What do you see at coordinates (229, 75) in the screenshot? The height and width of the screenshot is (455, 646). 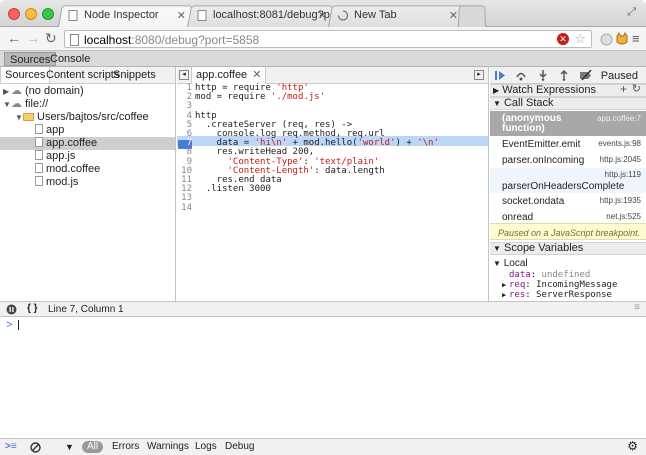 I see `editor-tab-app-coffee: app.coffee ✕` at bounding box center [229, 75].